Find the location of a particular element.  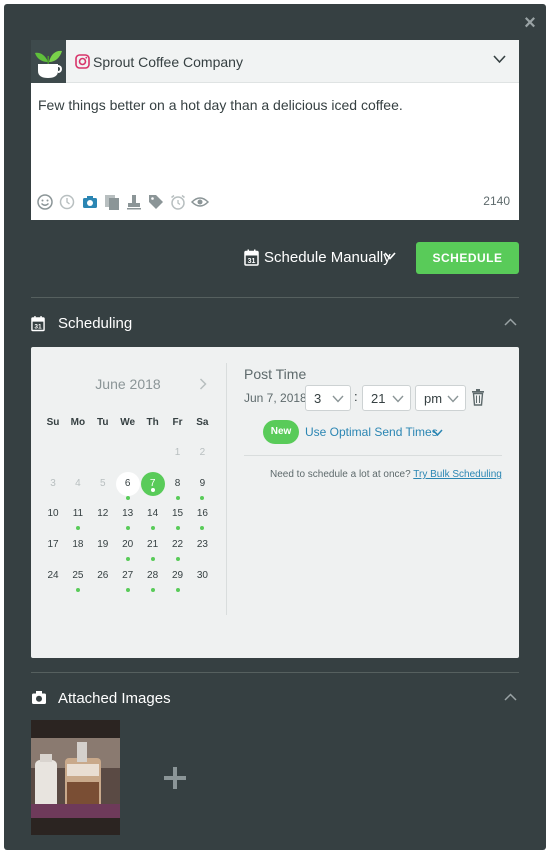

calendar-day: 4 is located at coordinates (78, 484).